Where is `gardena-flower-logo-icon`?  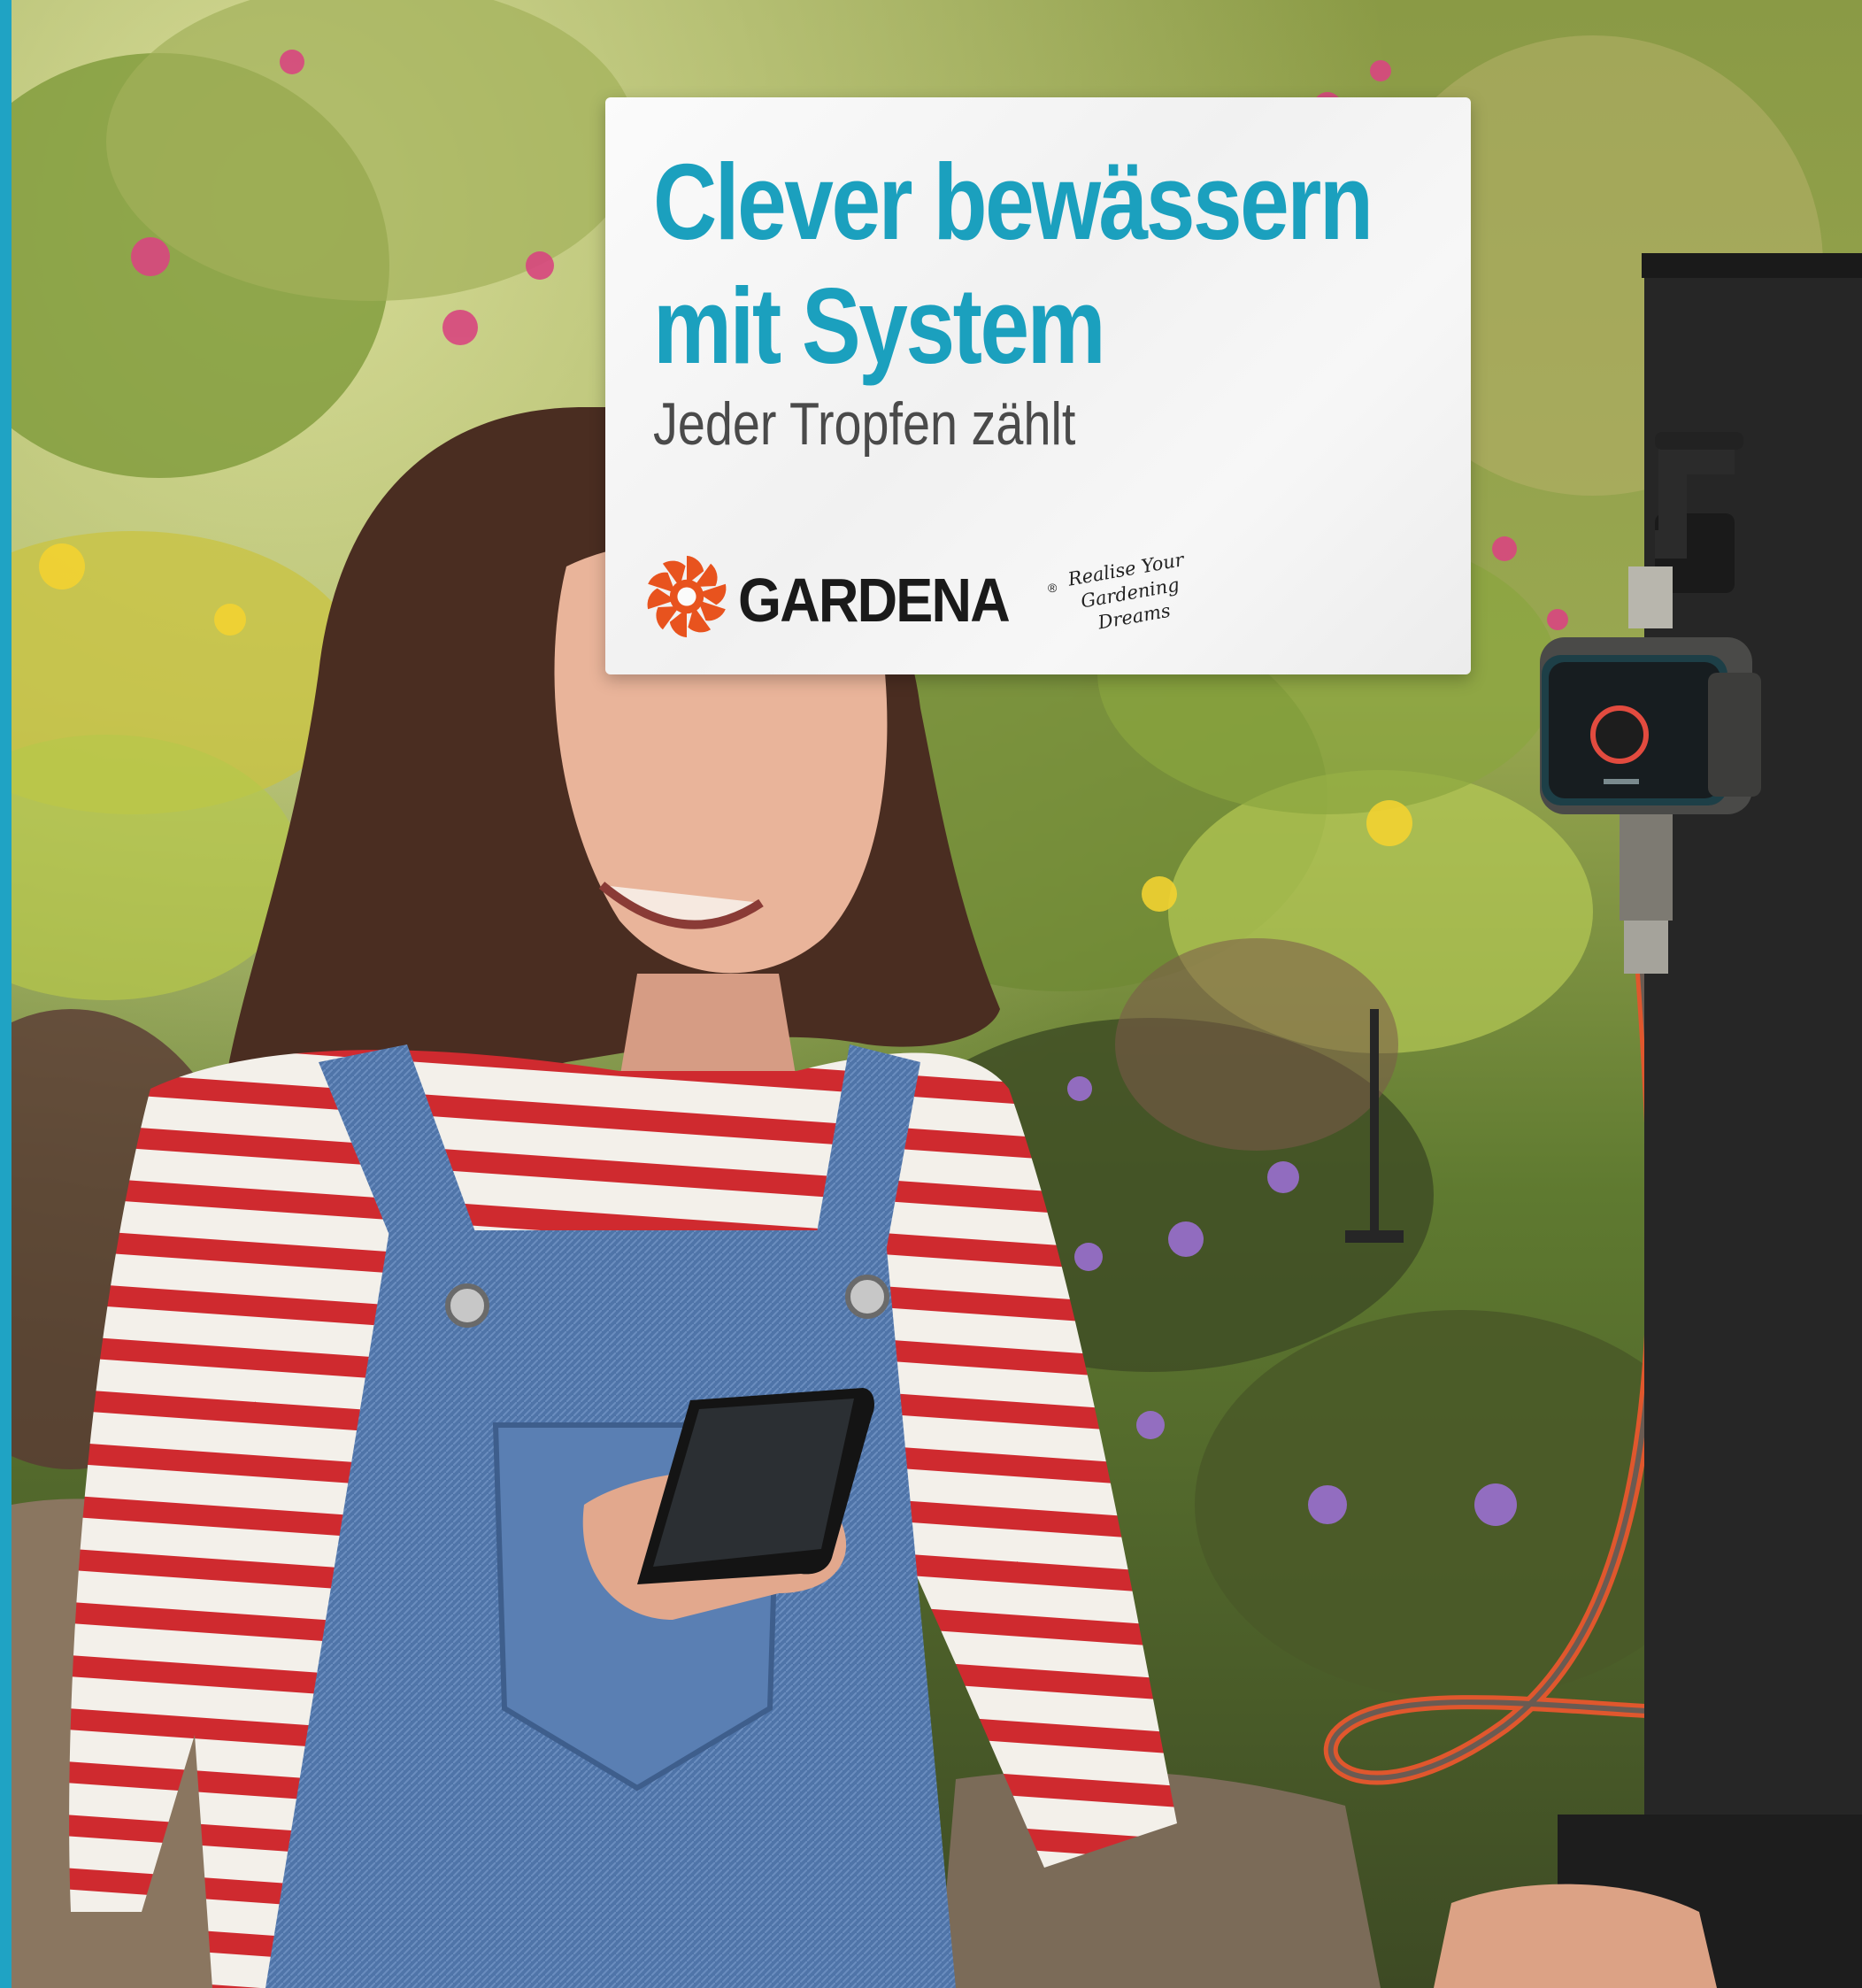 gardena-flower-logo-icon is located at coordinates (687, 596).